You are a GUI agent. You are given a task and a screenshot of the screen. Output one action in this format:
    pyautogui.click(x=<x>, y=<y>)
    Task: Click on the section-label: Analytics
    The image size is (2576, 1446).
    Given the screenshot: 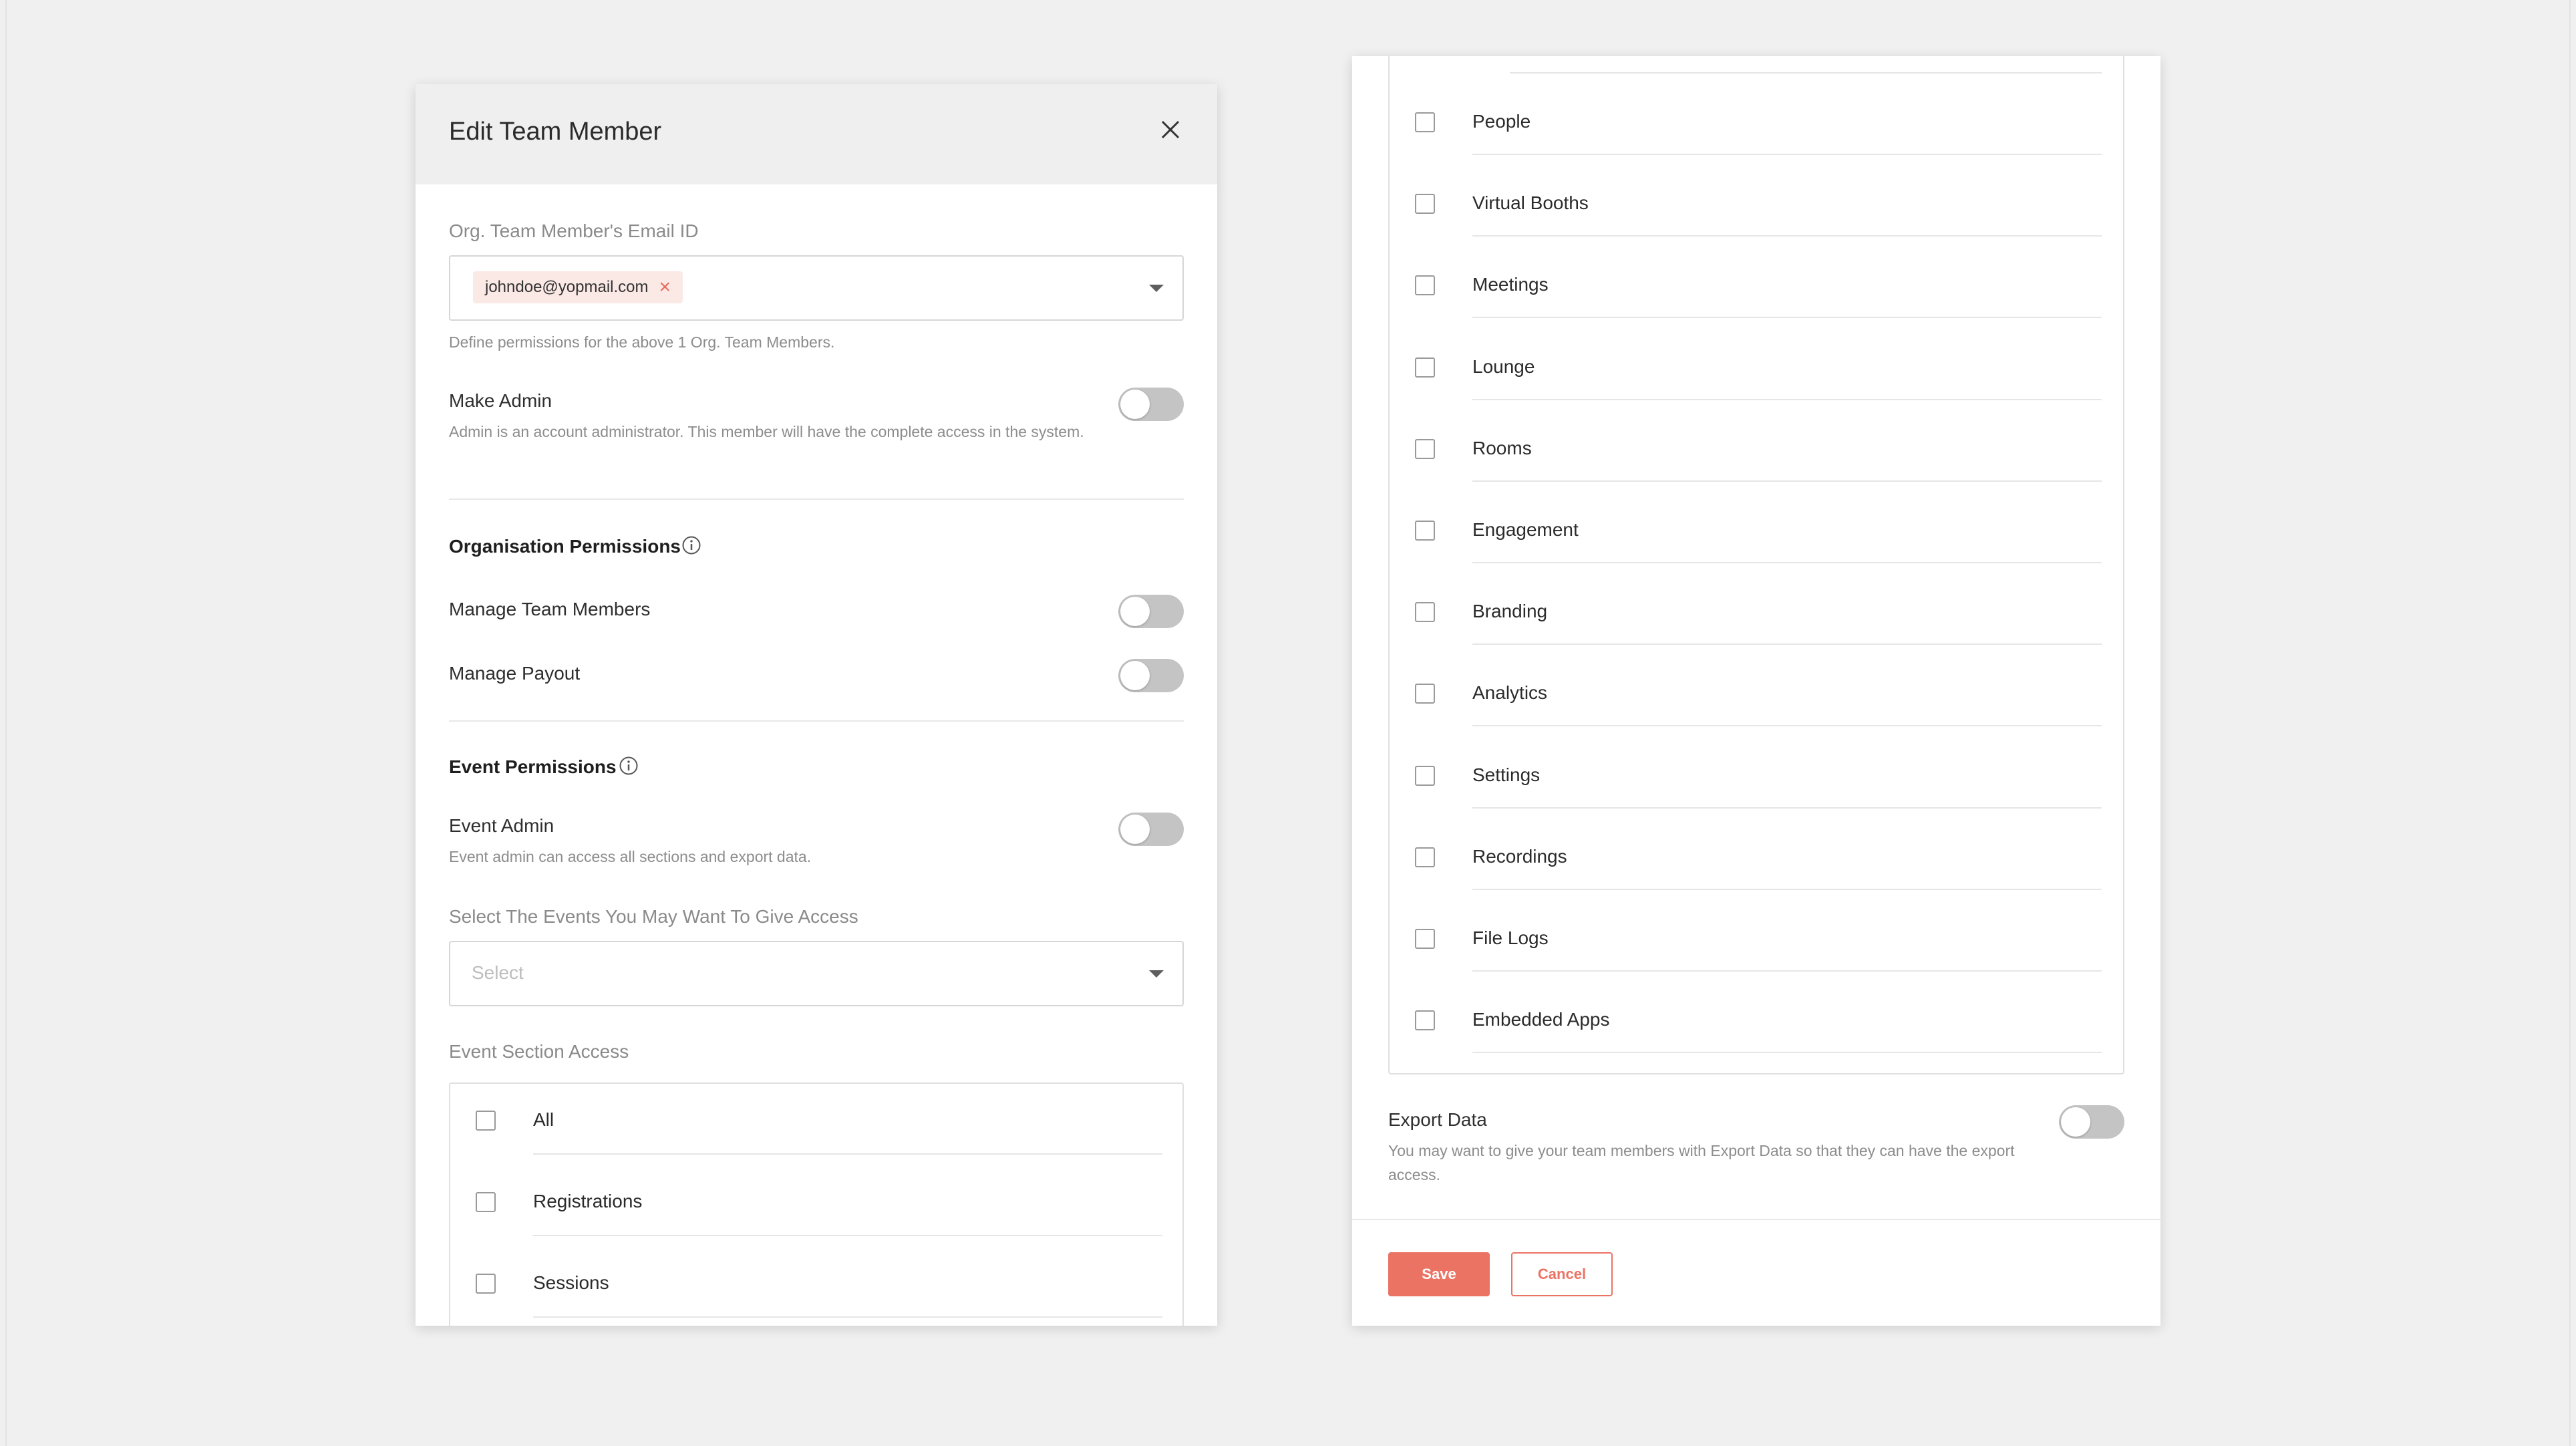 What is the action you would take?
    pyautogui.click(x=1510, y=693)
    